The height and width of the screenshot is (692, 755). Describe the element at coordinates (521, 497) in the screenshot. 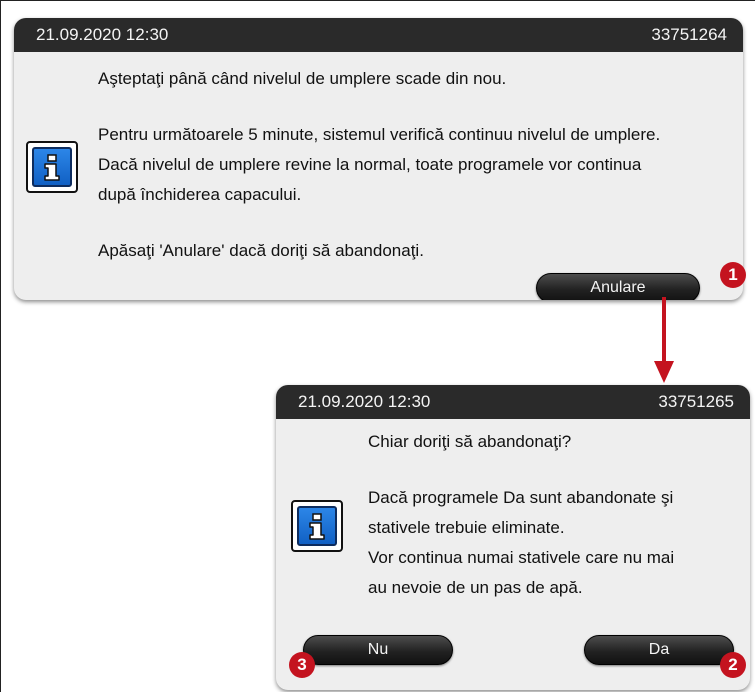

I see `dialog-line-1: Dacă programele Da sunt abandonate şi` at that location.